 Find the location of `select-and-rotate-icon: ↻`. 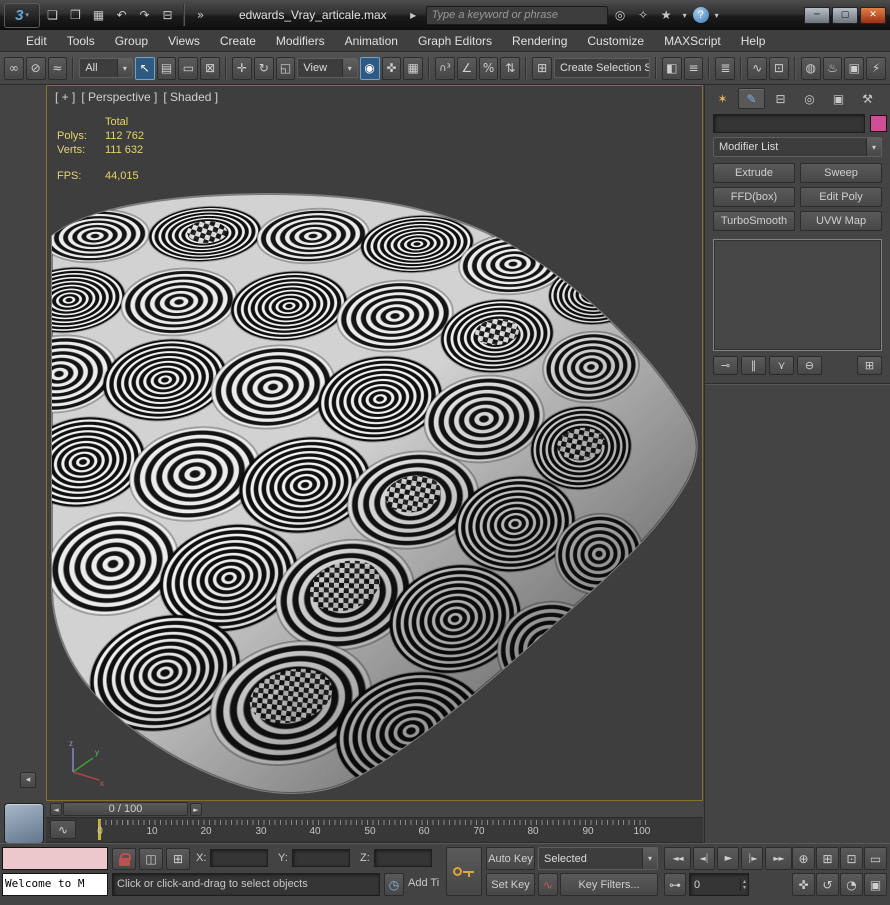

select-and-rotate-icon: ↻ is located at coordinates (263, 68).